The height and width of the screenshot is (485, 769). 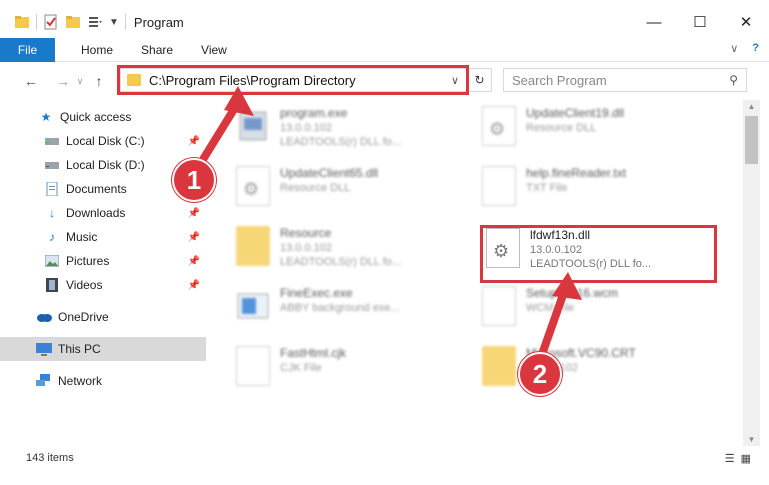 What do you see at coordinates (31, 81) in the screenshot?
I see `back-arrow-icon: ←` at bounding box center [31, 81].